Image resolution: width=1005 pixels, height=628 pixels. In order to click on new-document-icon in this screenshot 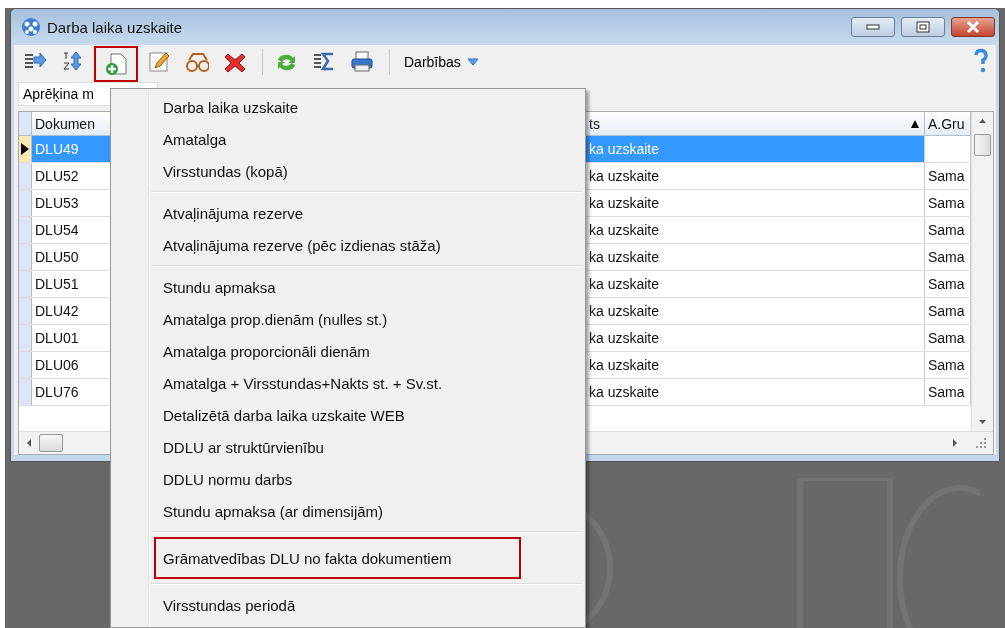, I will do `click(116, 64)`.